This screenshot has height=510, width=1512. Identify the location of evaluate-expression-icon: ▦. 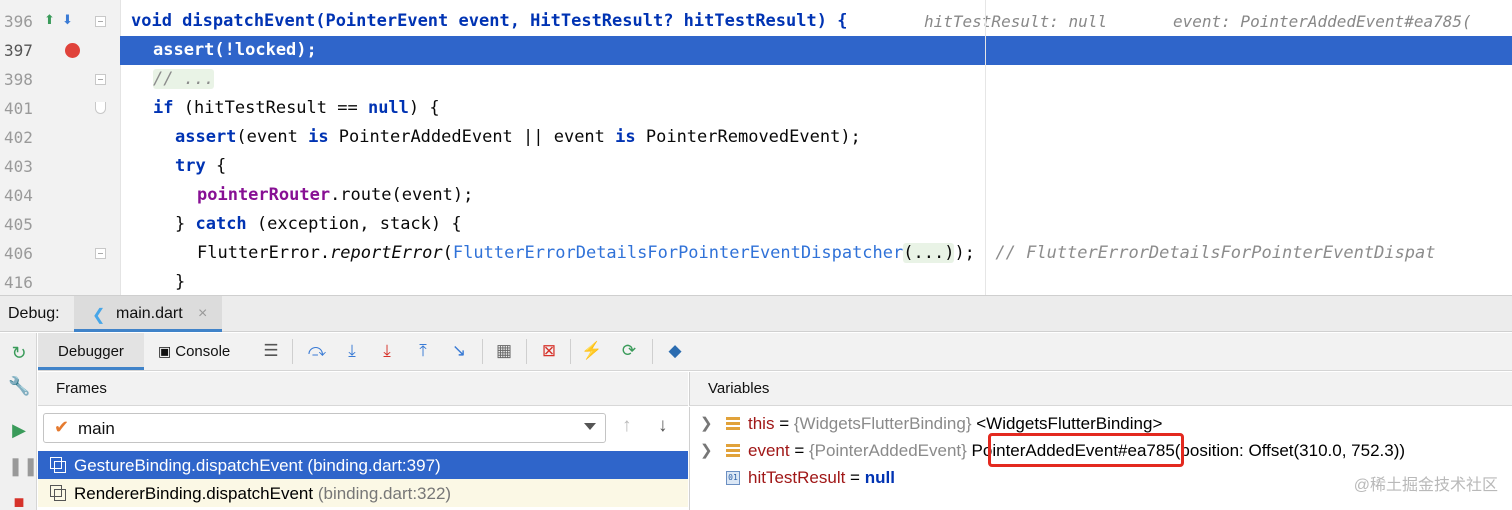
(504, 351).